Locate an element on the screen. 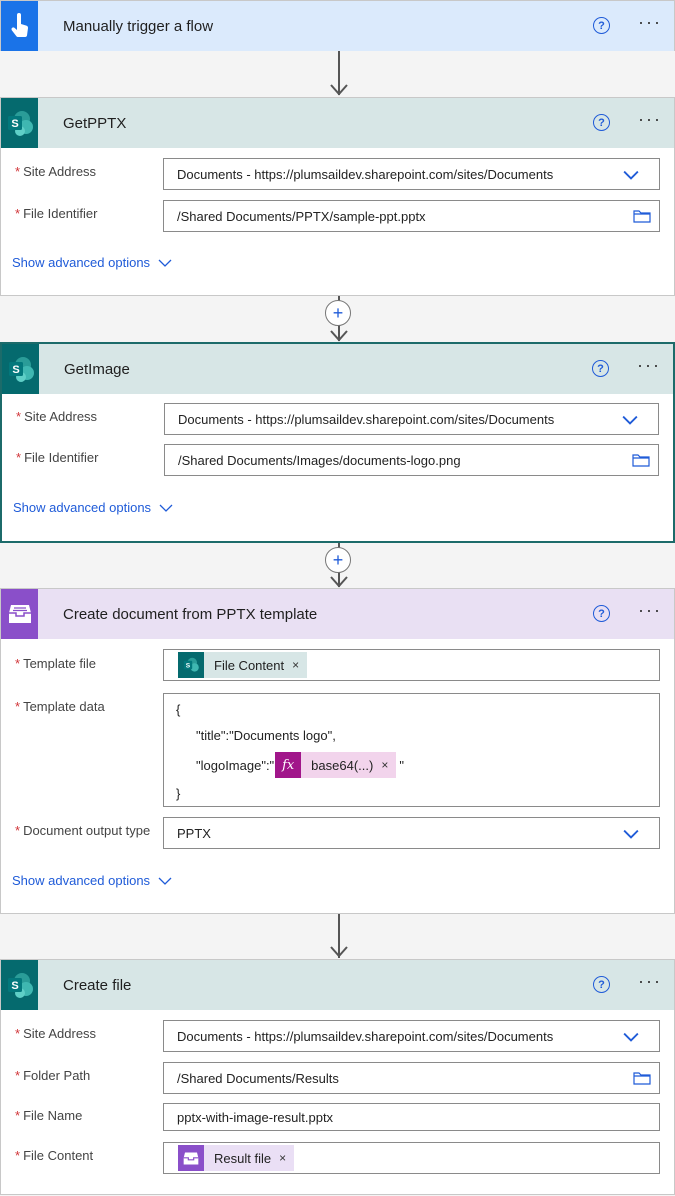 Image resolution: width=675 pixels, height=1196 pixels. template-data-label: * Template data is located at coordinates (60, 706).